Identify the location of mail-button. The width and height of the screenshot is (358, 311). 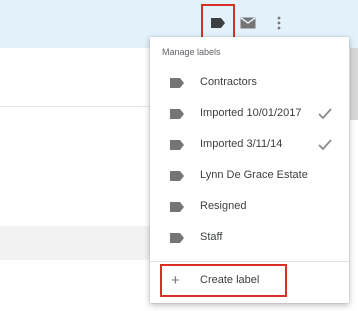
(248, 23).